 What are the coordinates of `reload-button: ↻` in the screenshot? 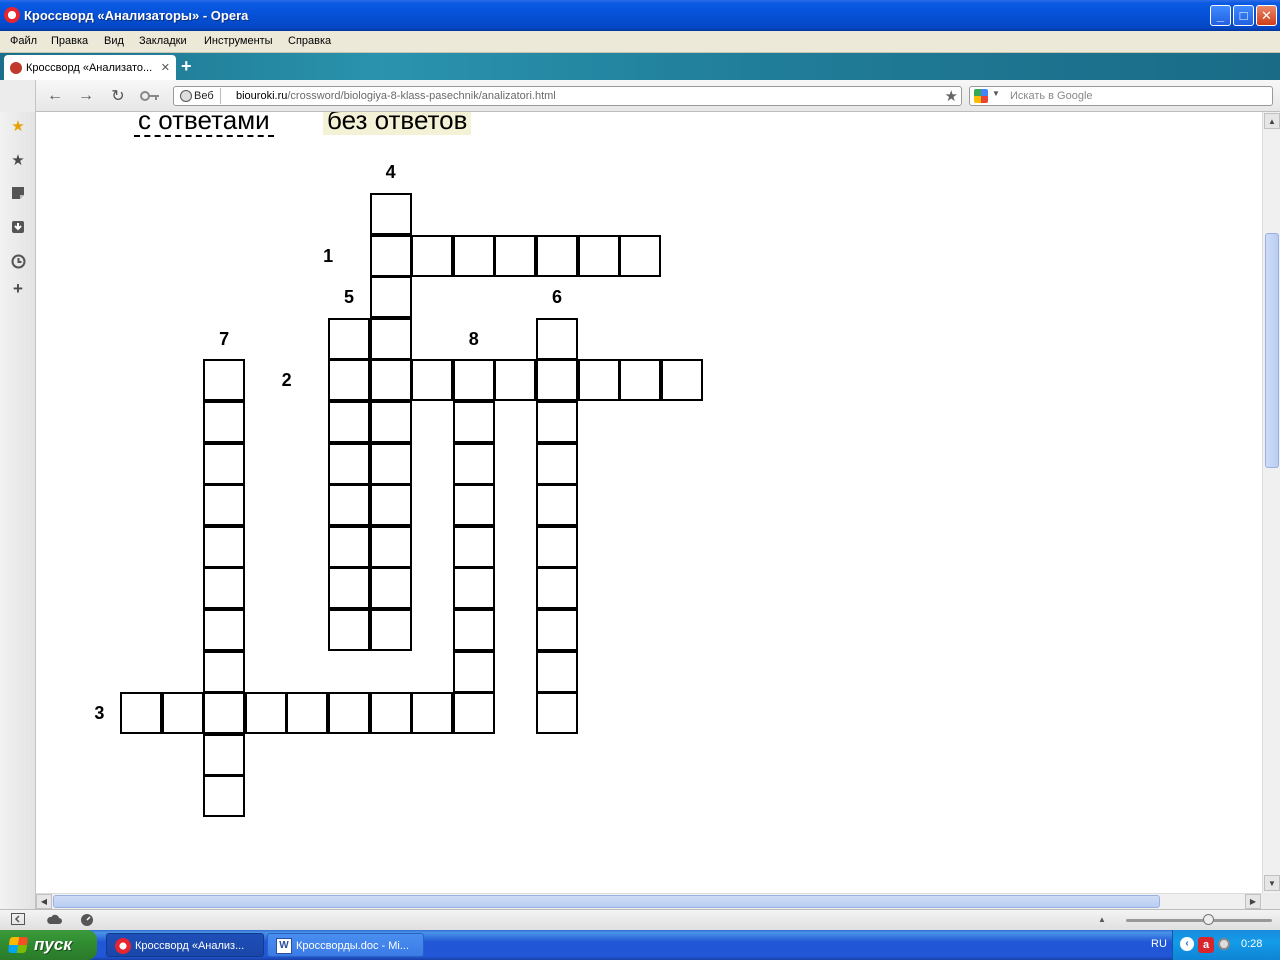 It's located at (118, 96).